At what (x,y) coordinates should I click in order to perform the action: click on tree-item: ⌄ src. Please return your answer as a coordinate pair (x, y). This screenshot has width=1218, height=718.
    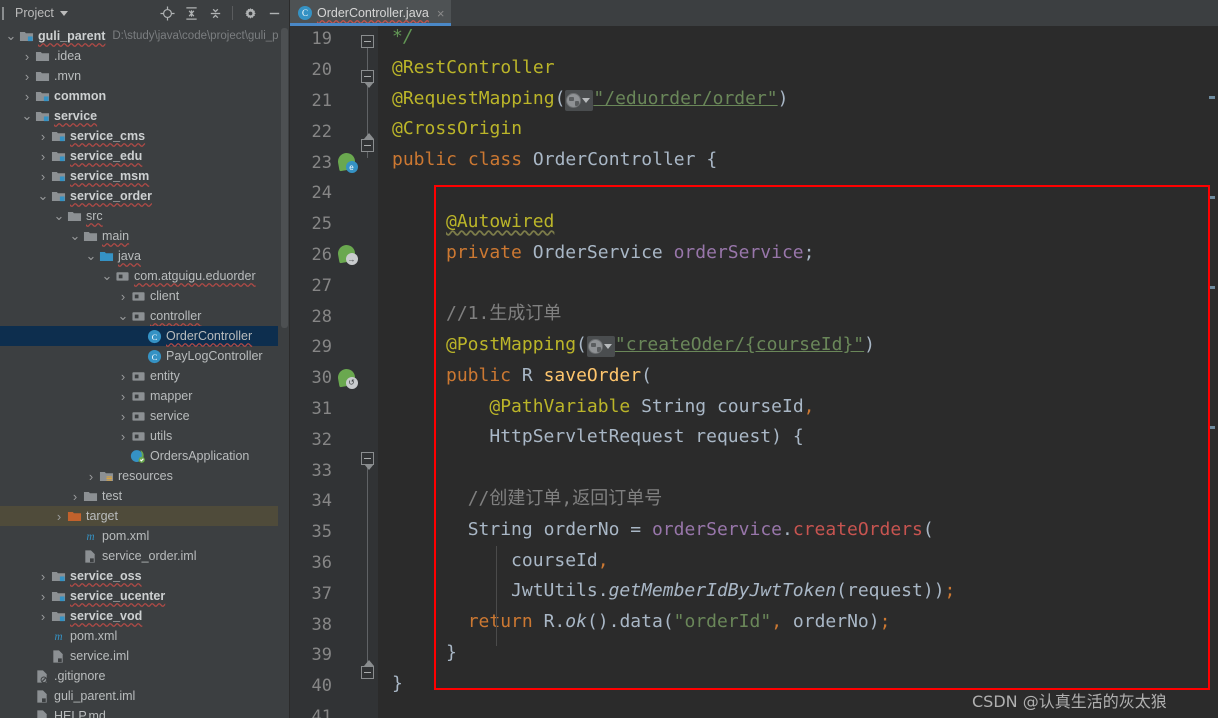
    Looking at the image, I should click on (144, 216).